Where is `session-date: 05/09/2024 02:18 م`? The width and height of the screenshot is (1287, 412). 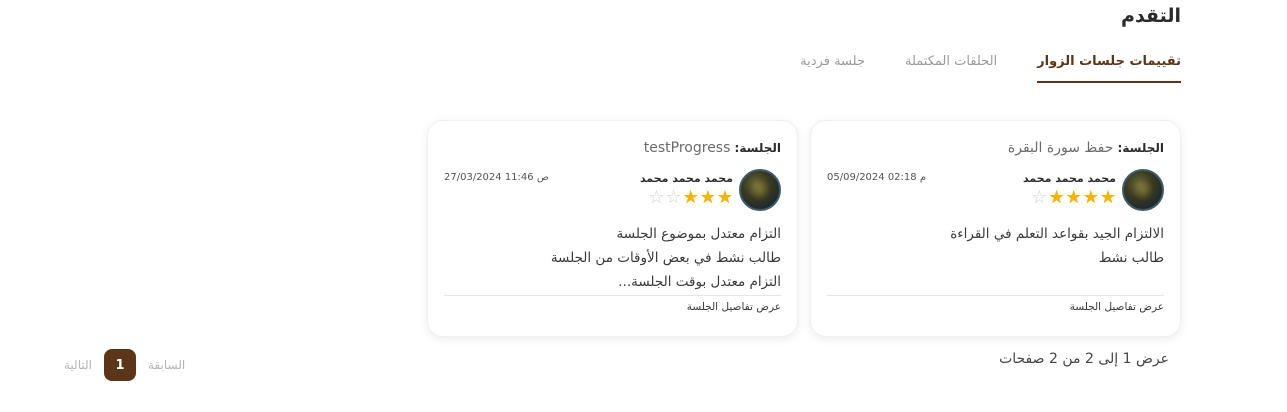
session-date: 05/09/2024 02:18 م is located at coordinates (877, 177).